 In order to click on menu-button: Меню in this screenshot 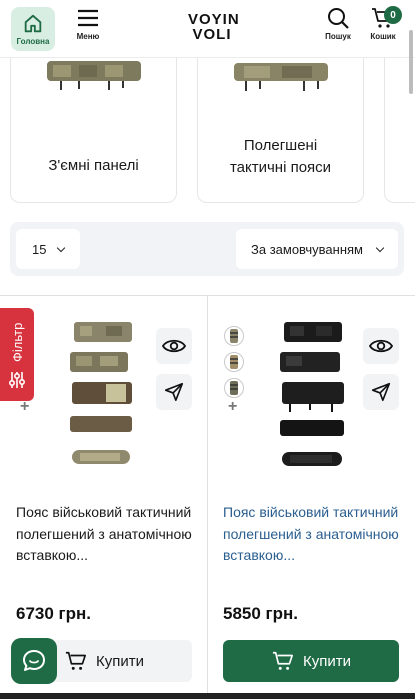, I will do `click(88, 23)`.